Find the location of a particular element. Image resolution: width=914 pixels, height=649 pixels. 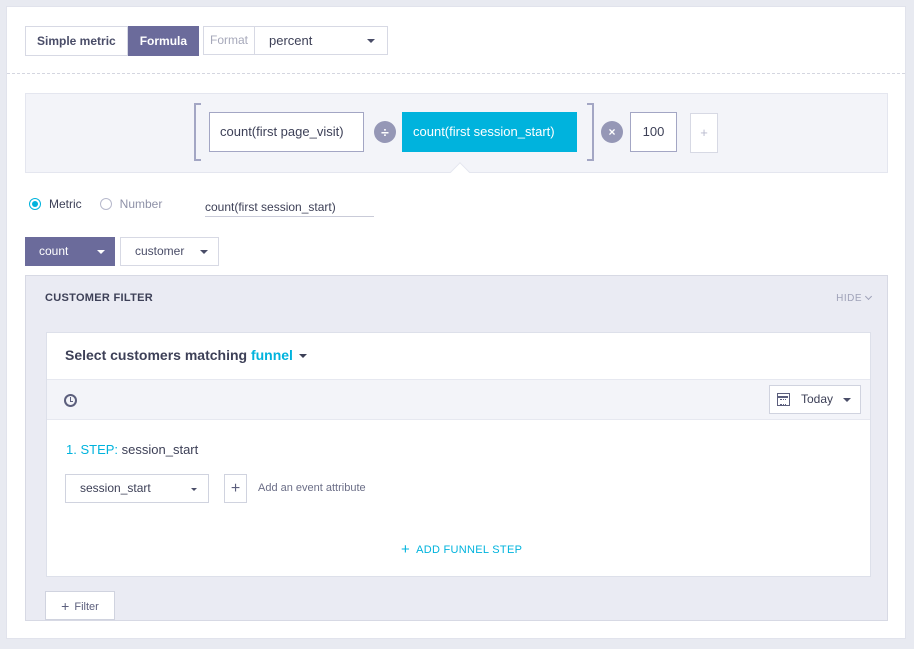

metric-value-input: count(first session_start) is located at coordinates (289, 207).